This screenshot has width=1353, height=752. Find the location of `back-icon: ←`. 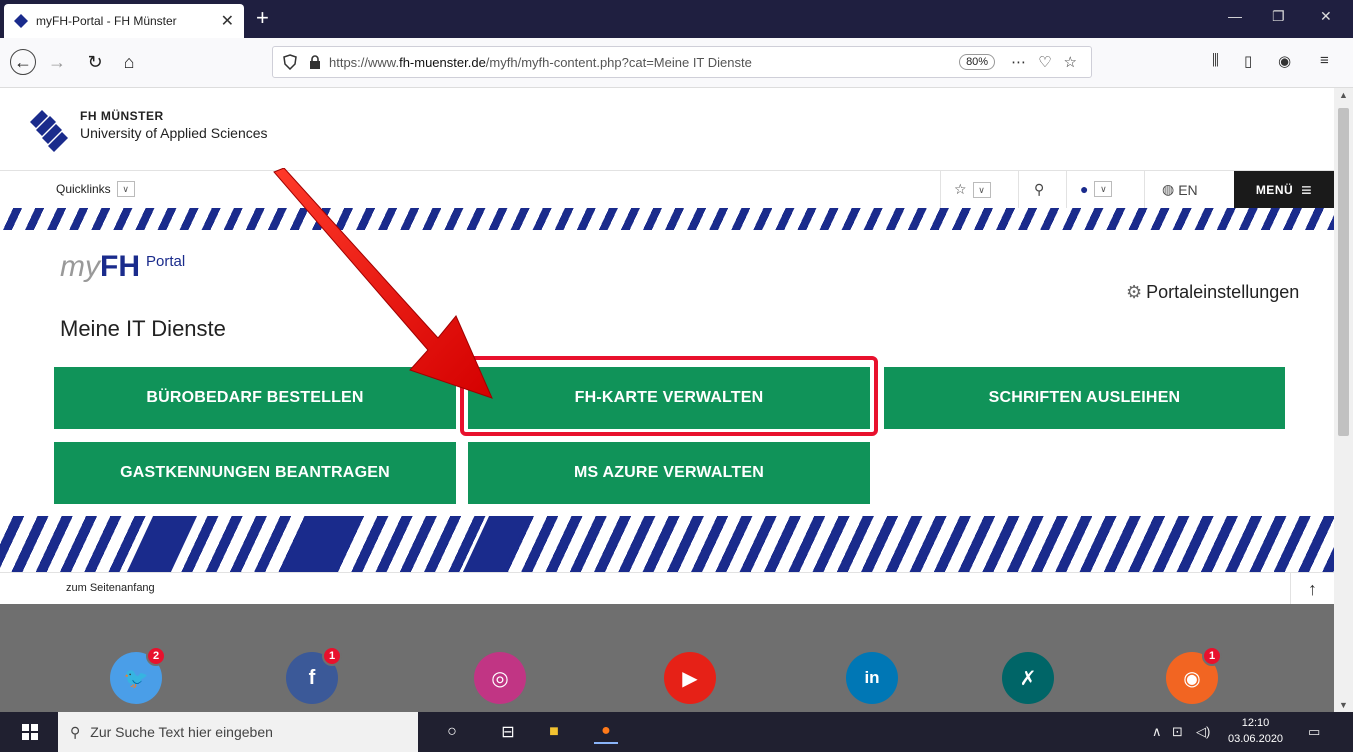

back-icon: ← is located at coordinates (23, 62).